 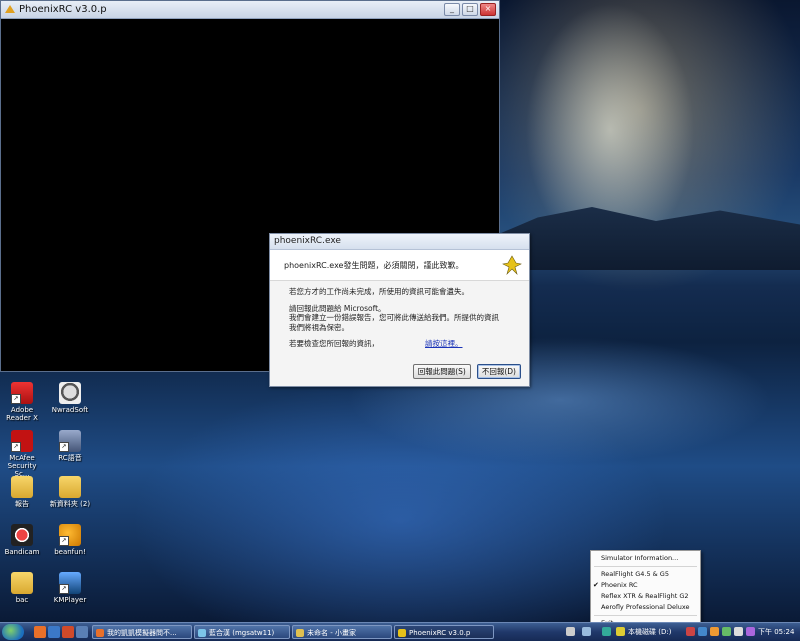 I want to click on kmplayer-icon: ↗, so click(x=70, y=583).